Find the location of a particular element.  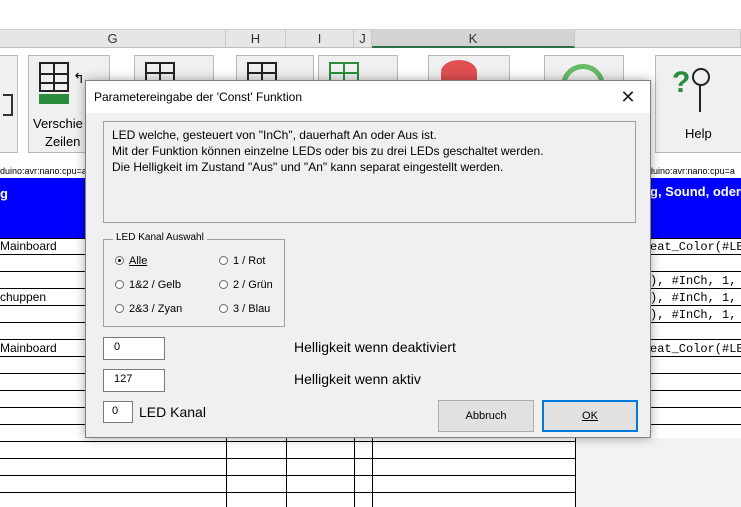

move-rows-label-1: Verschie is located at coordinates (58, 123).